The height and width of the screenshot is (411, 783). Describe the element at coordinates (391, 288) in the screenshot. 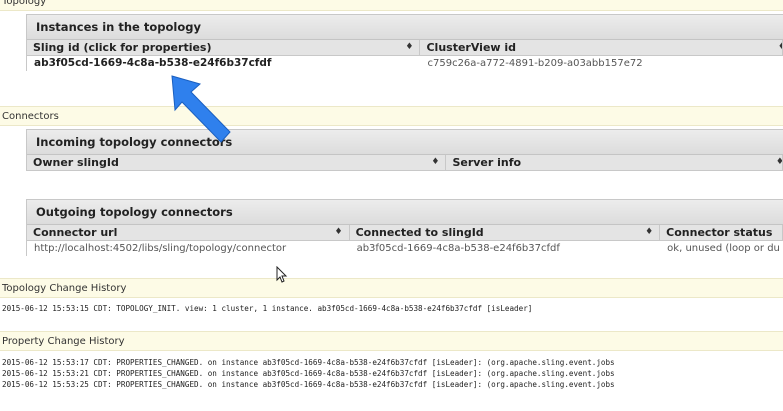

I see `section-label-topology-history: Topology Change History` at that location.